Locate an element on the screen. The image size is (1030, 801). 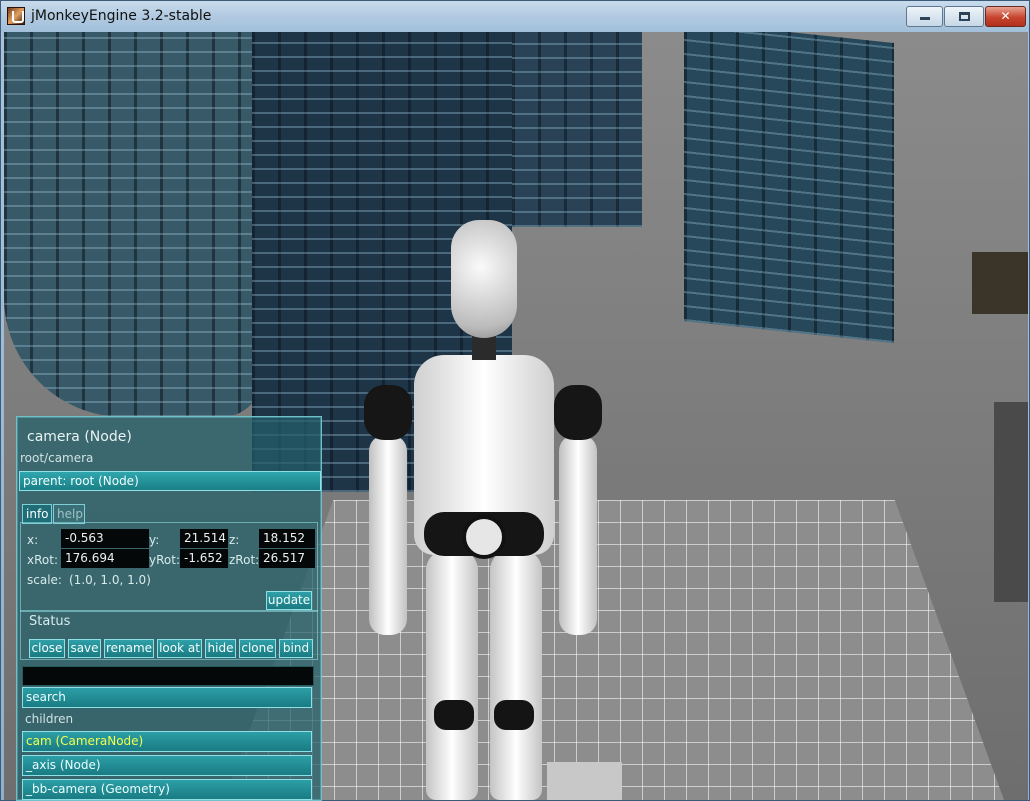
child-item-axis: _axis (Node) is located at coordinates (167, 765).